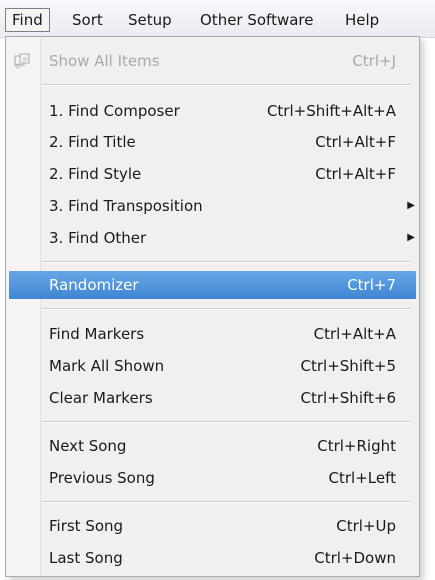 The image size is (435, 580). Describe the element at coordinates (212, 61) in the screenshot. I see `menu-item-show-all-items: Show All Items Ctrl+J` at that location.